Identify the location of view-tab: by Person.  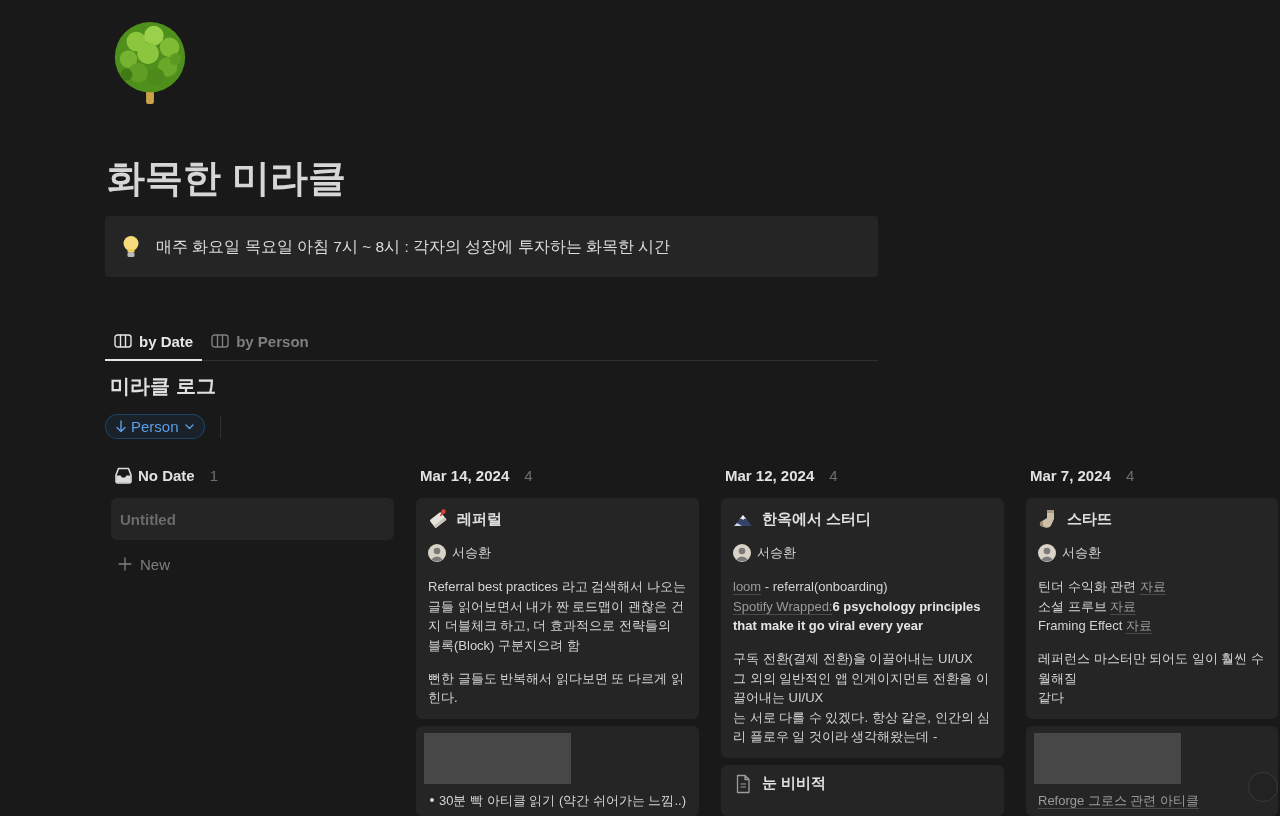
(260, 342).